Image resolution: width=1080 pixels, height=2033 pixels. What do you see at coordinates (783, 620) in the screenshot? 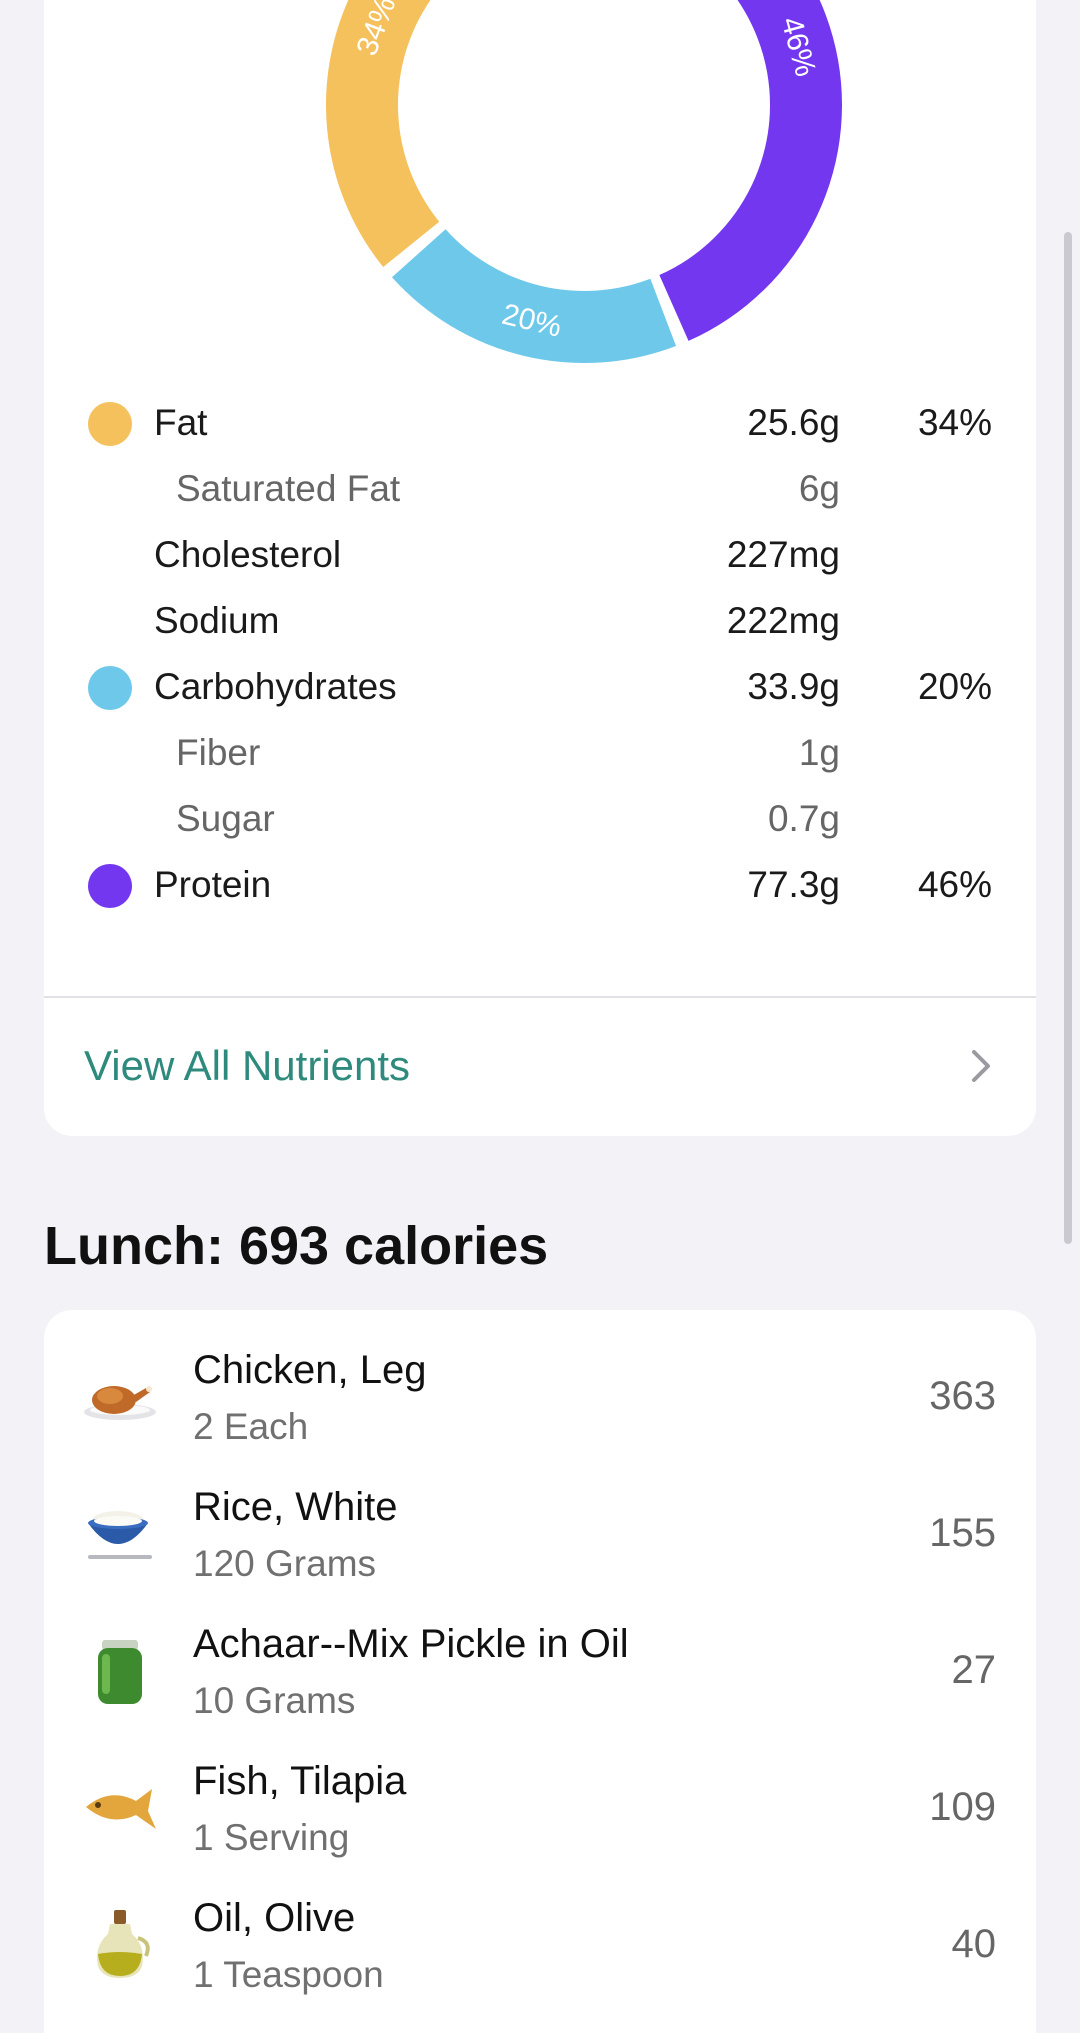
I see `nutrient-amount: 222mg` at bounding box center [783, 620].